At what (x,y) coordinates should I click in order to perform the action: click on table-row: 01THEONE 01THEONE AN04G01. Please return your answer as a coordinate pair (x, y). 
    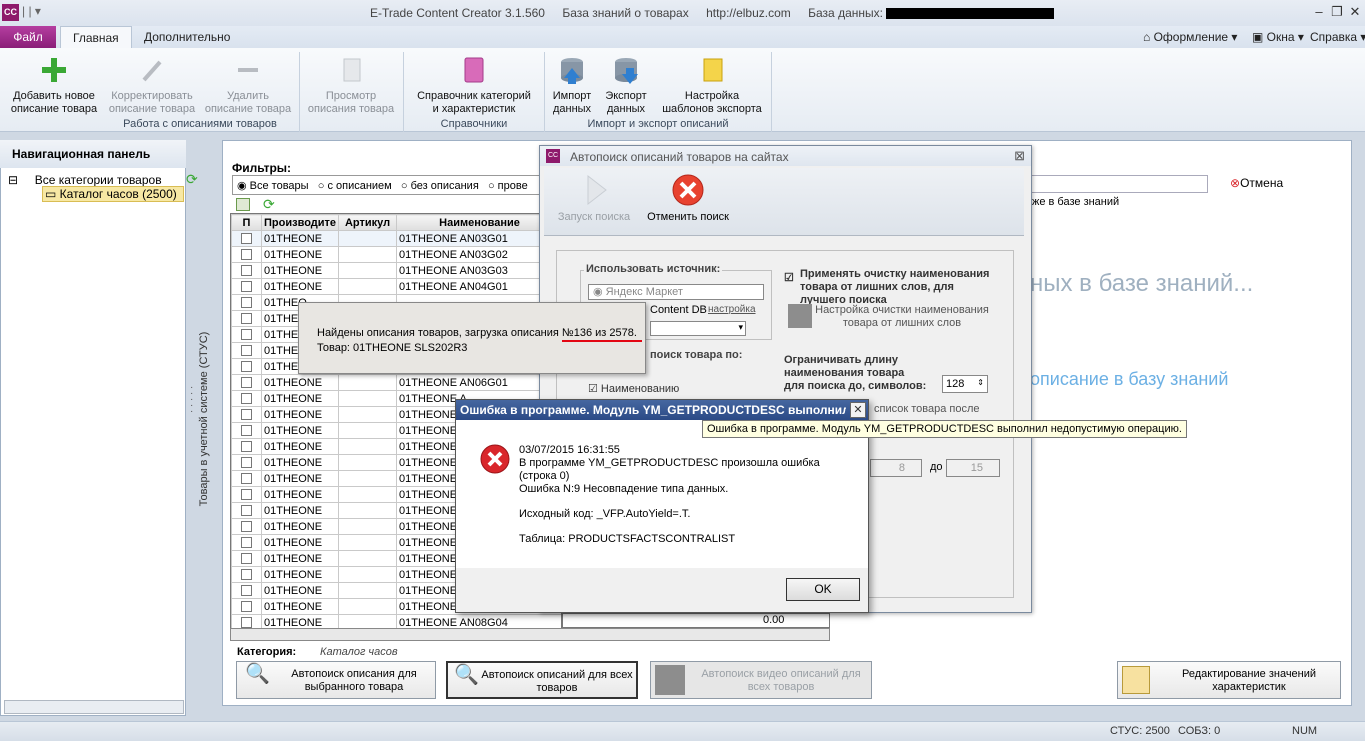
    Looking at the image, I should click on (396, 286).